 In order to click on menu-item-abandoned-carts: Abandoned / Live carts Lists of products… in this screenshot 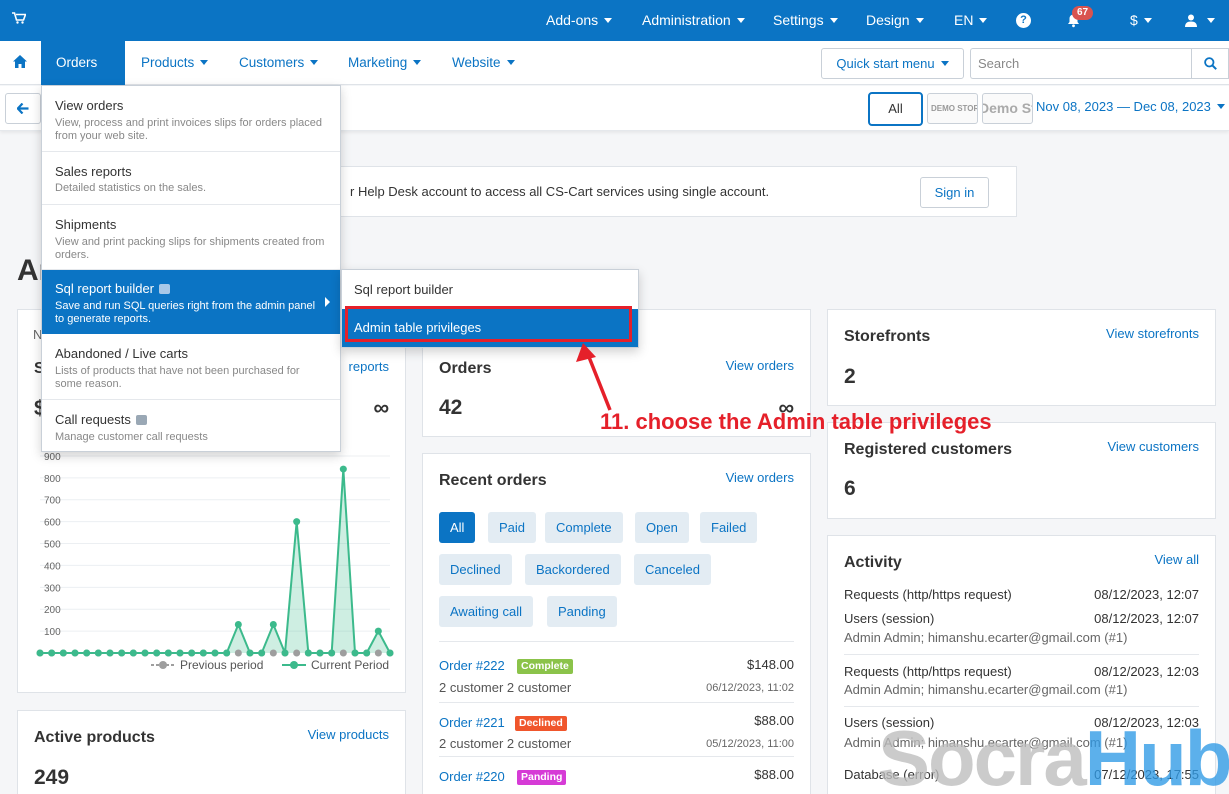, I will do `click(191, 367)`.